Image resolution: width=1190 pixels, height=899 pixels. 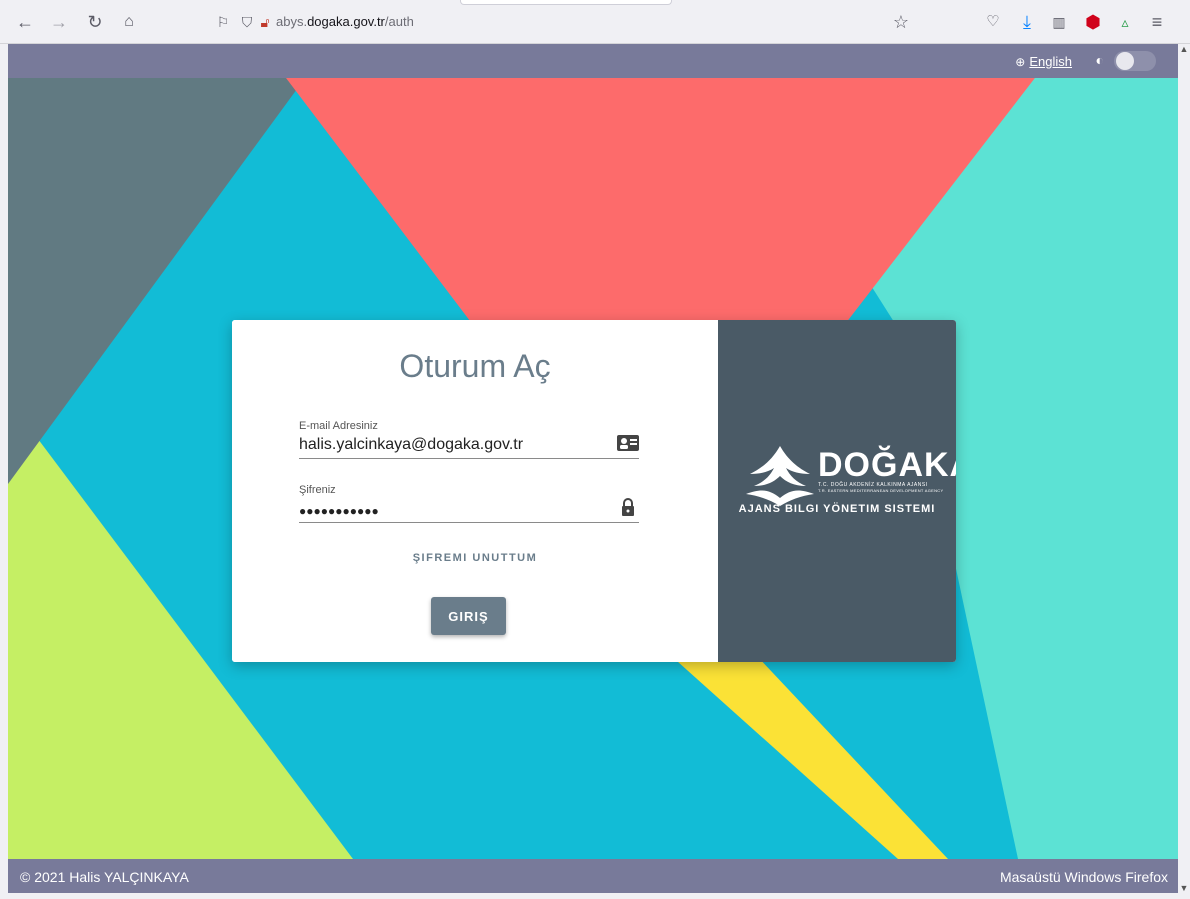 What do you see at coordinates (25, 22) in the screenshot?
I see `back-icon: ←` at bounding box center [25, 22].